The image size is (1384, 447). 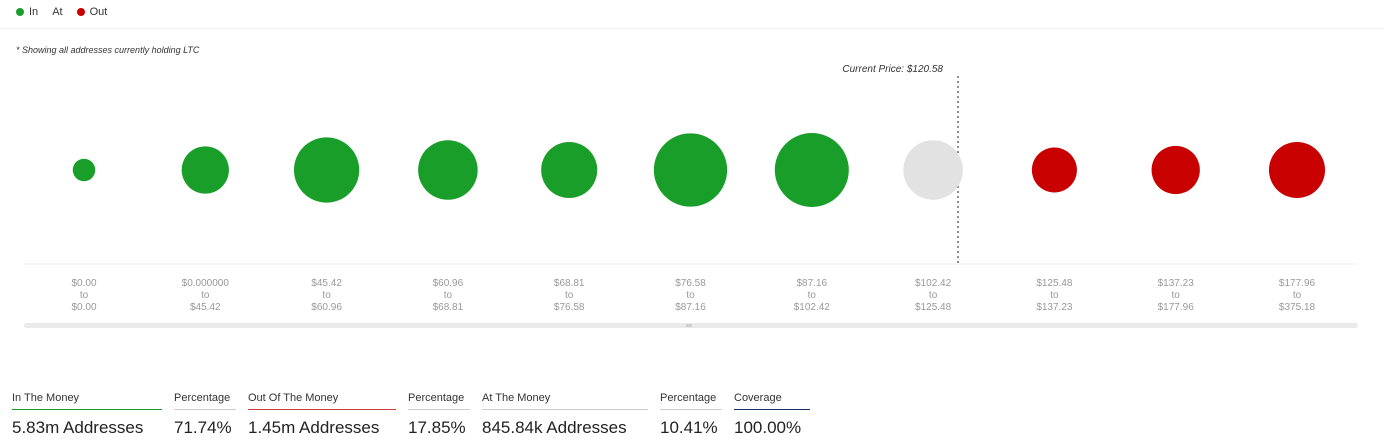 I want to click on tick-label-from: $177.96, so click(x=1297, y=283).